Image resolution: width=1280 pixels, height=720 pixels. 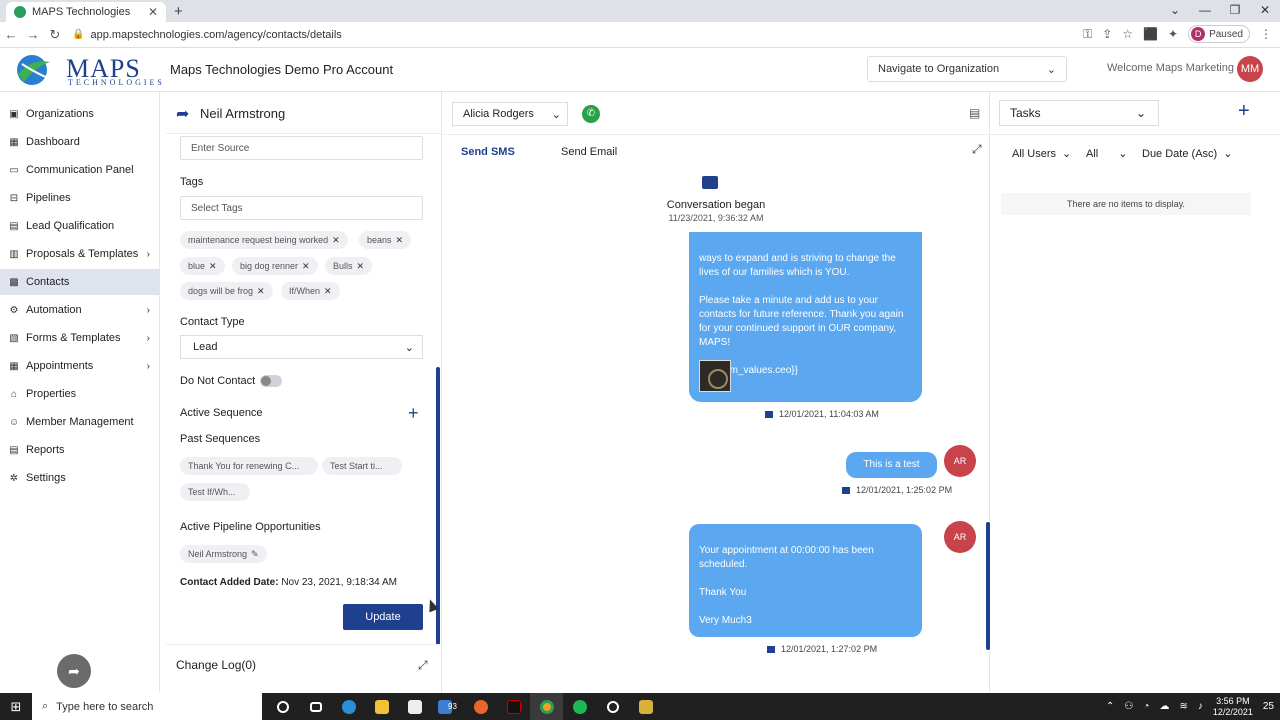 What do you see at coordinates (80, 338) in the screenshot?
I see `sidebar-item-forms-templates: ▧ Forms & Templates ›` at bounding box center [80, 338].